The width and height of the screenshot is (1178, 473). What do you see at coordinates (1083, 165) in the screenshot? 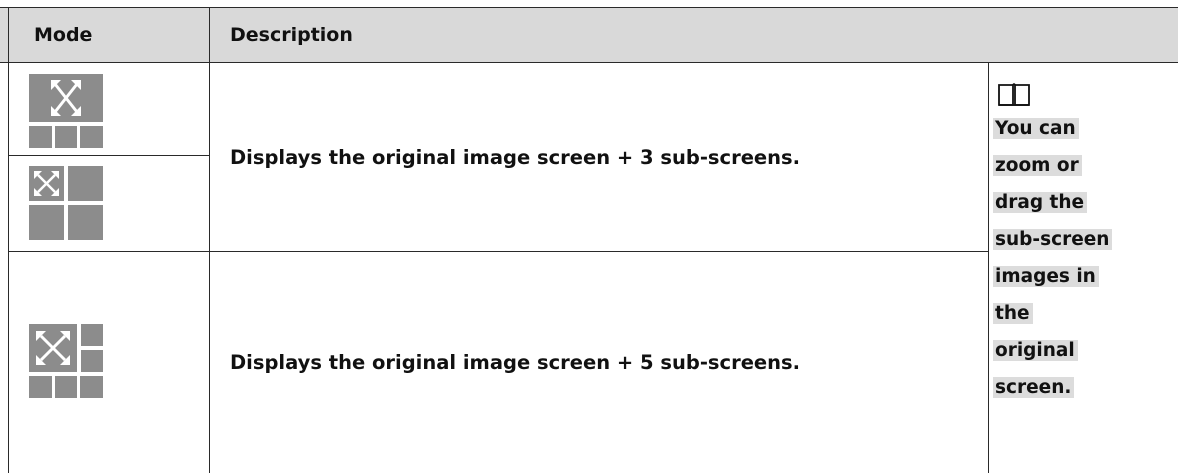
I see `note-line: zoom or` at bounding box center [1083, 165].